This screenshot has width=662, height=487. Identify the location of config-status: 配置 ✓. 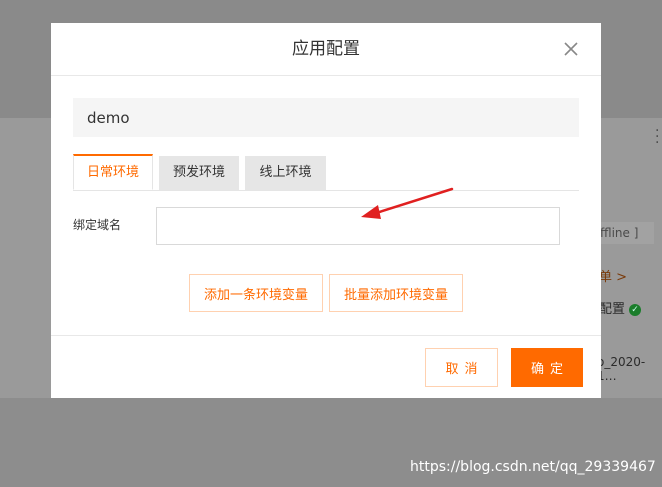
(620, 307).